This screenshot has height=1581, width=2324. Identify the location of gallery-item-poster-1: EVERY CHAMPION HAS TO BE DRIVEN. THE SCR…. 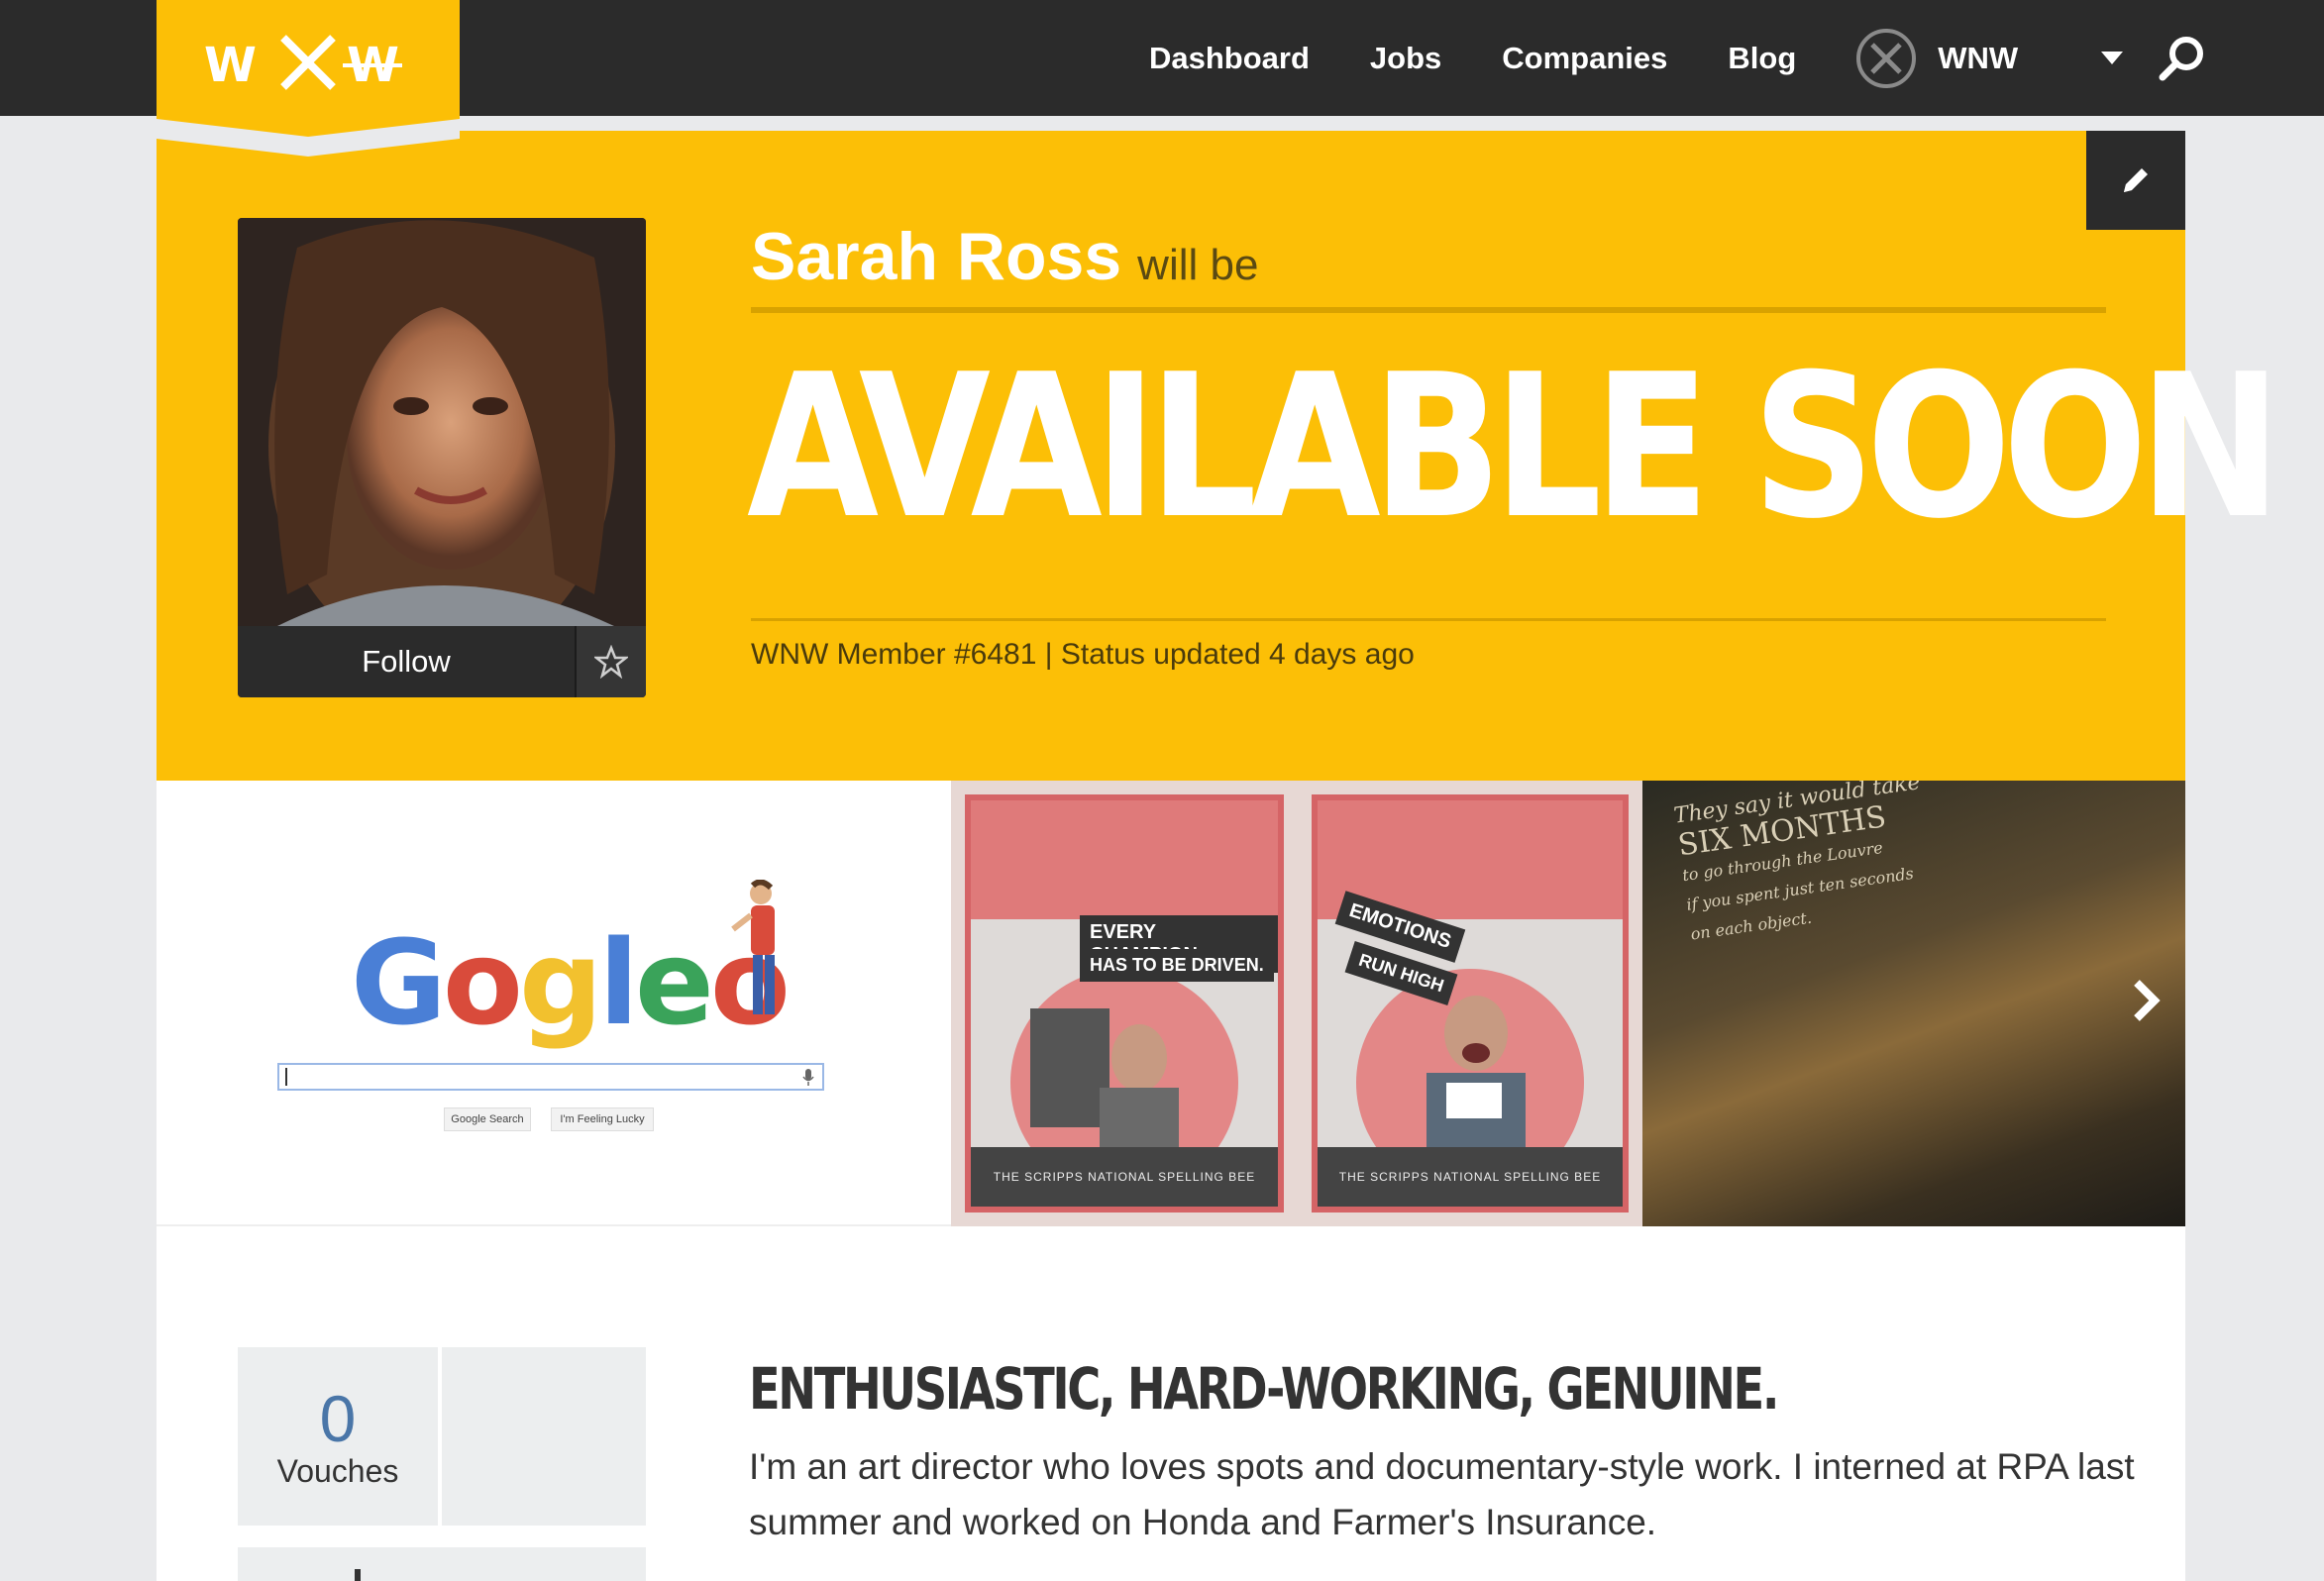
(1124, 1003).